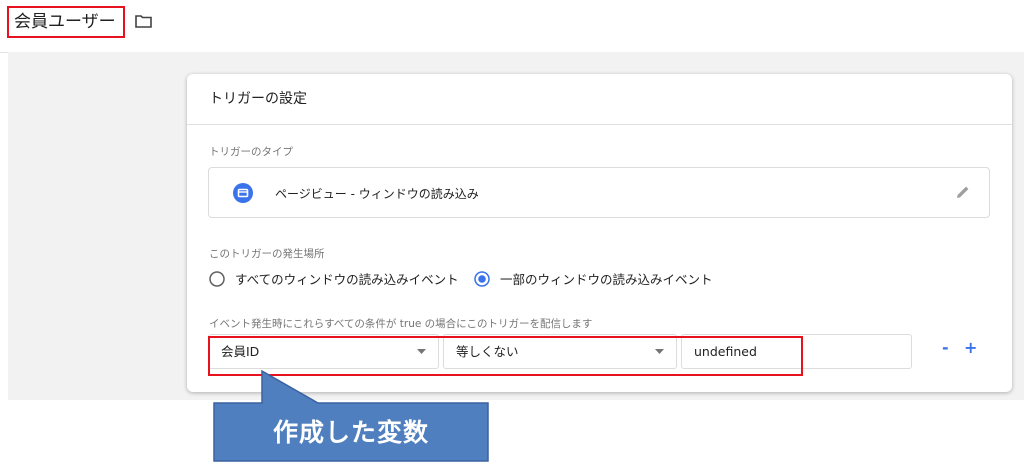 This screenshot has width=1024, height=470. Describe the element at coordinates (217, 278) in the screenshot. I see `radio-unchecked-icon` at that location.